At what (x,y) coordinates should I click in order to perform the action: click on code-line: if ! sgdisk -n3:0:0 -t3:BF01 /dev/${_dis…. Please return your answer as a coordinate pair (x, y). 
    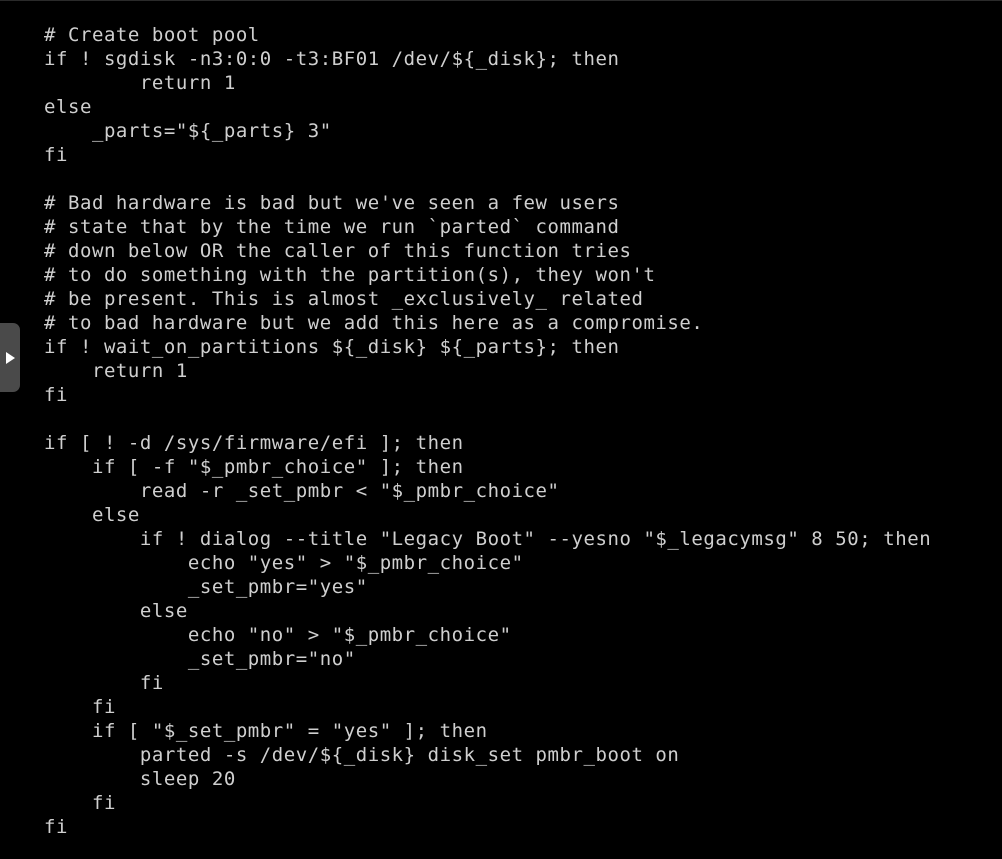
    Looking at the image, I should click on (332, 59).